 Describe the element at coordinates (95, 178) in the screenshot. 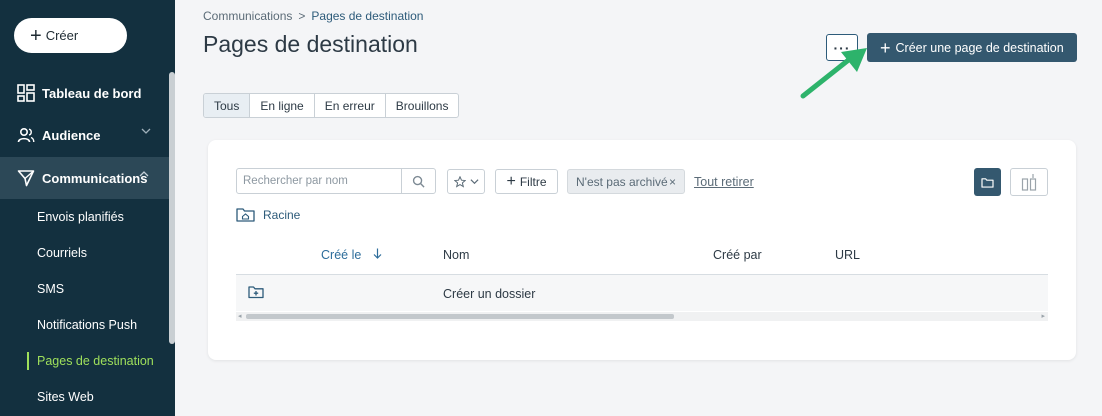

I see `sidebar-item-label: Communications` at that location.